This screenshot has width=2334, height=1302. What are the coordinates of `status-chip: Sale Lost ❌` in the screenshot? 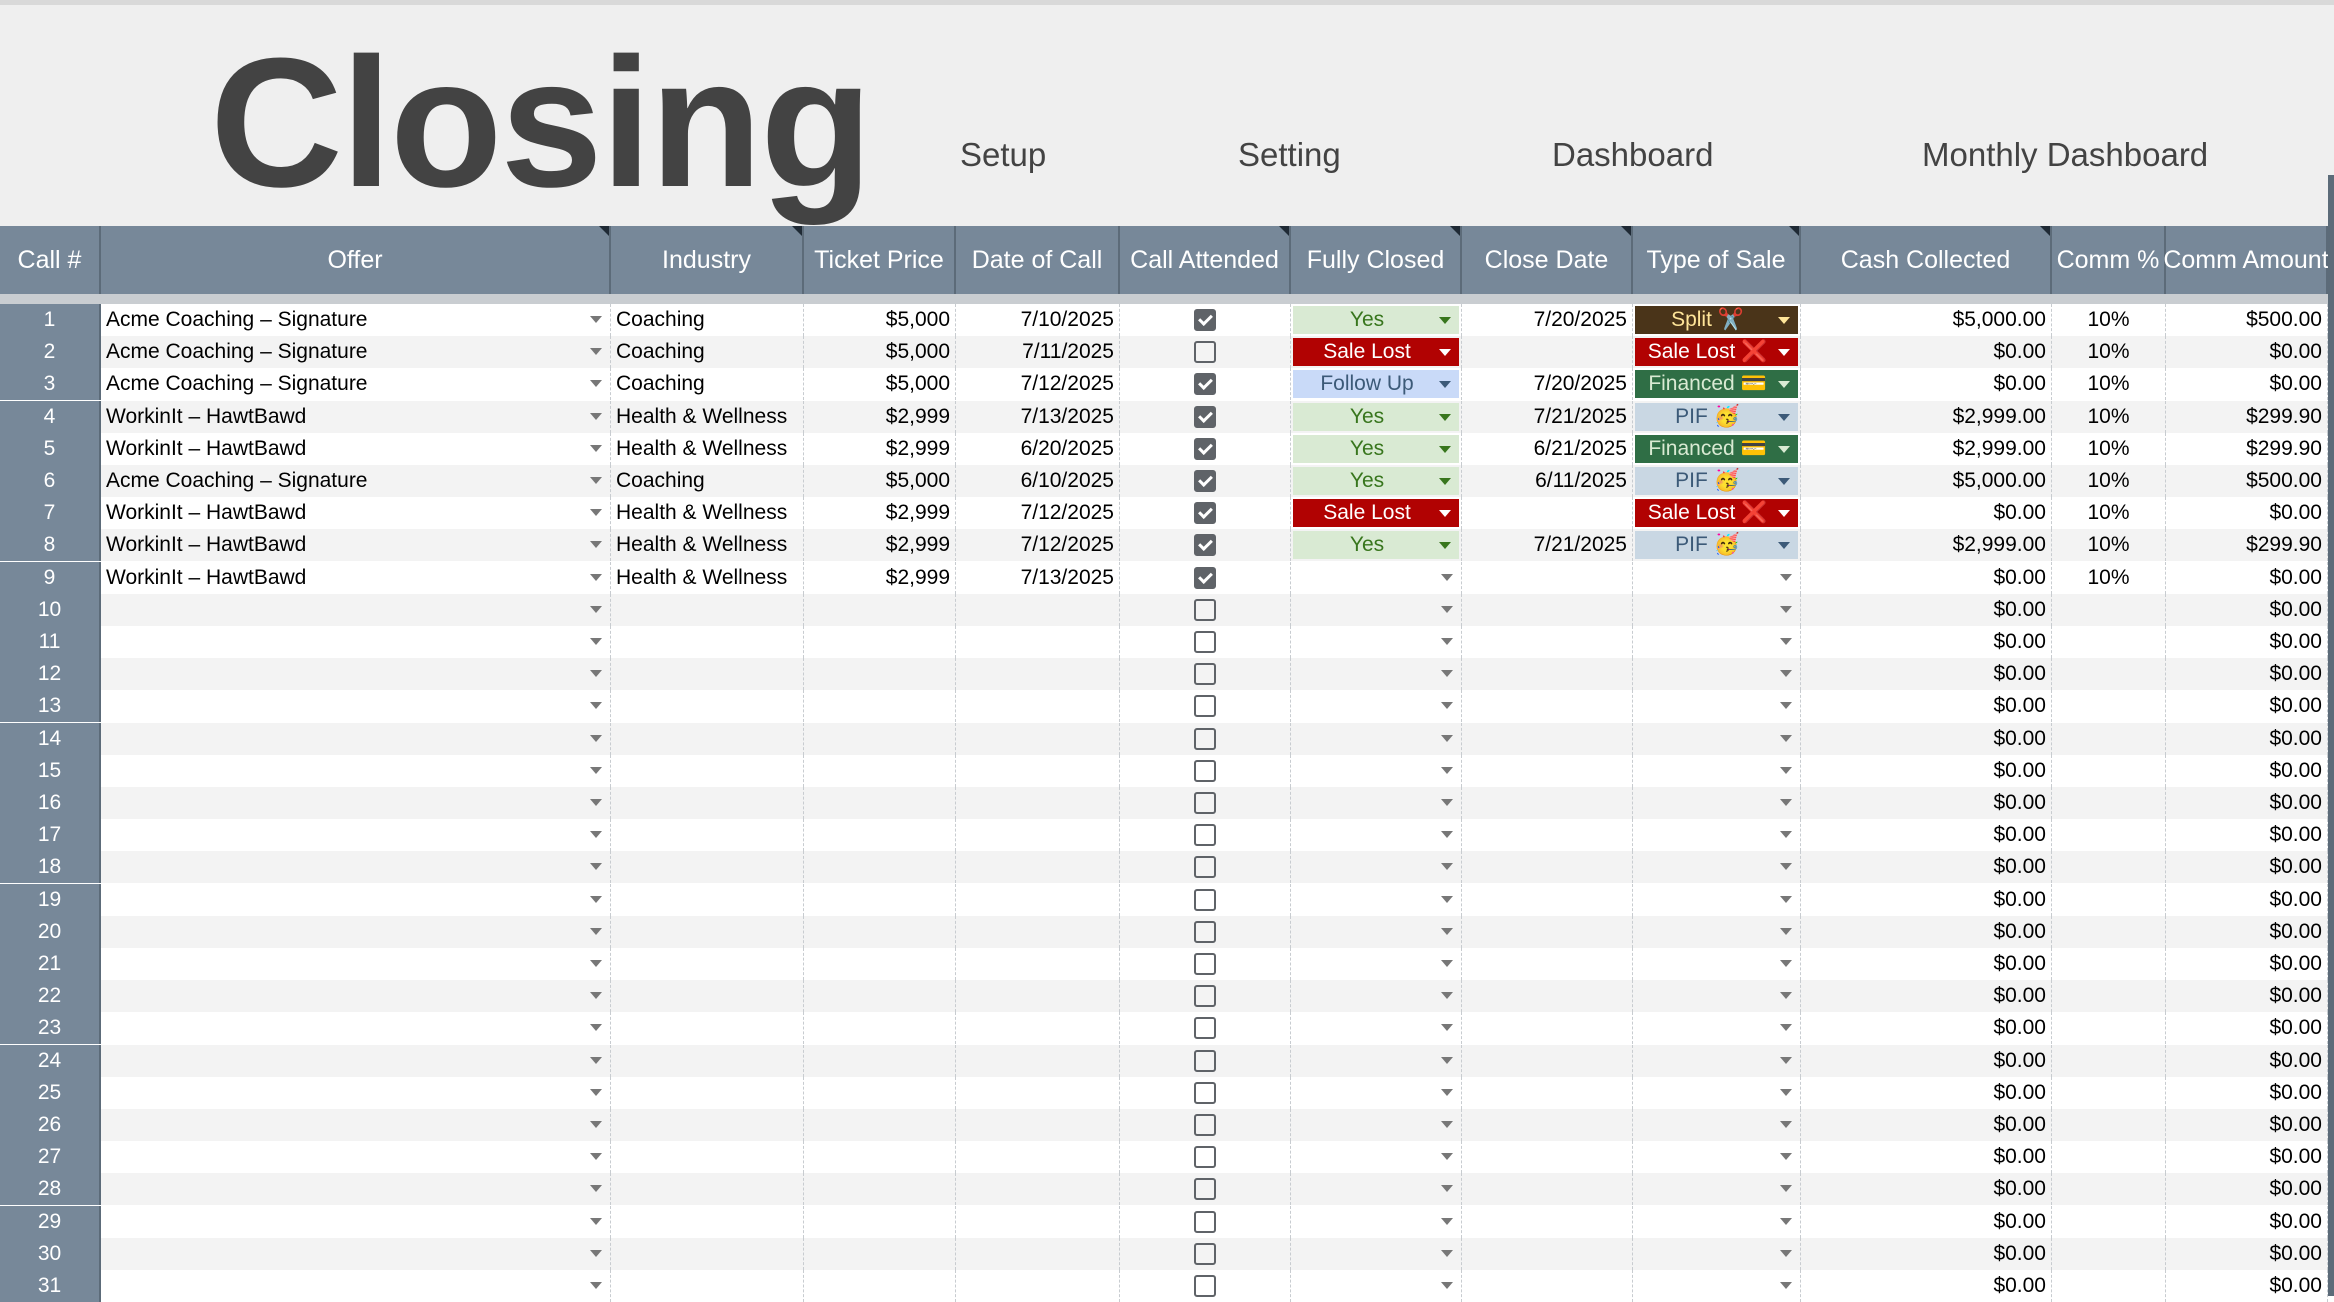 It's located at (1716, 352).